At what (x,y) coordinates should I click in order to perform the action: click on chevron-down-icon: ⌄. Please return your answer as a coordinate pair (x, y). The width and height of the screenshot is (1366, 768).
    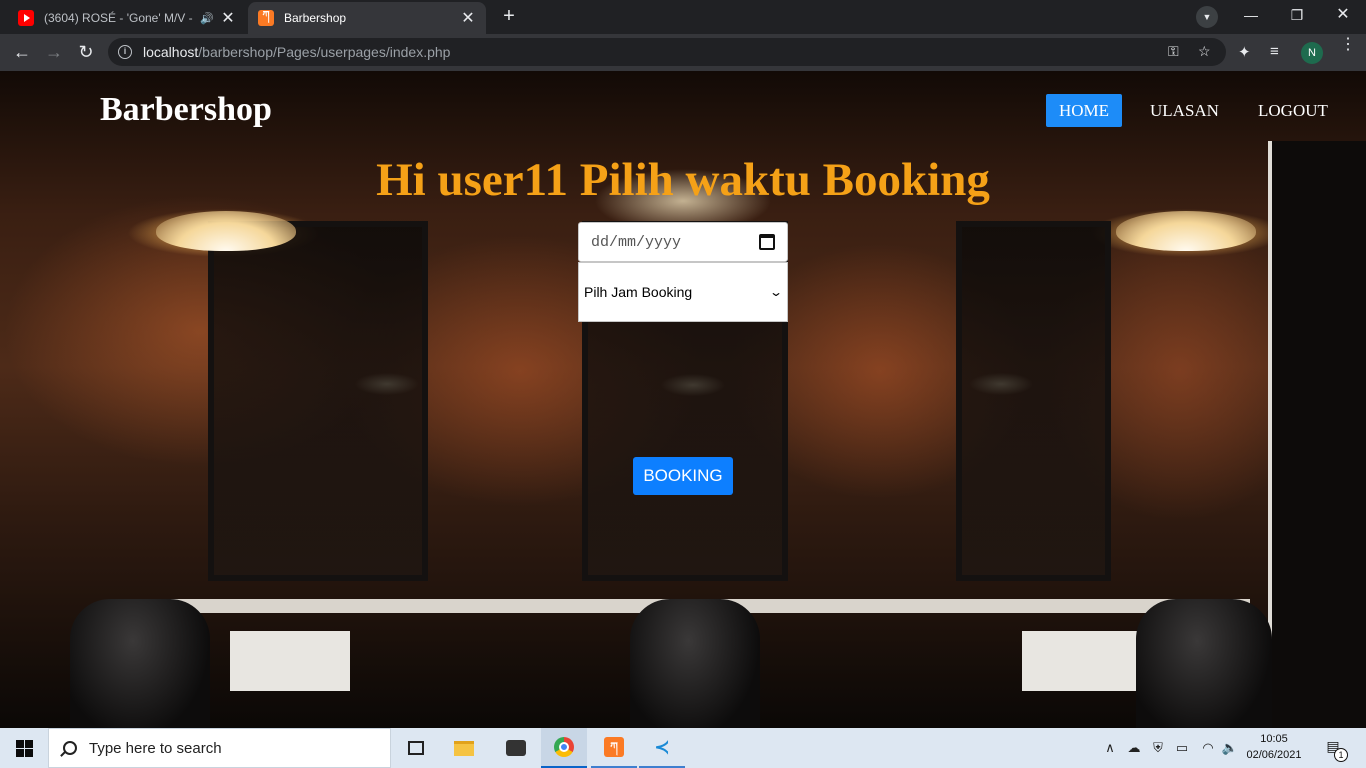
    Looking at the image, I should click on (776, 292).